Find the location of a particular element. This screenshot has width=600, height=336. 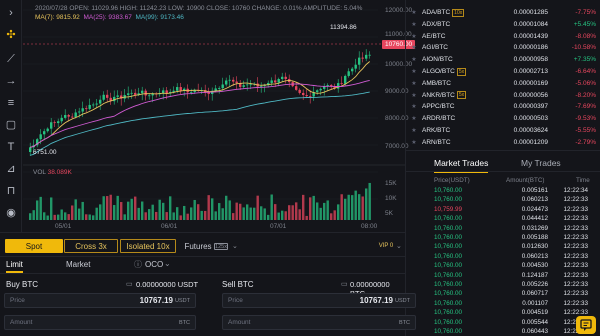

trade-time: 12:22:33 is located at coordinates (575, 209).